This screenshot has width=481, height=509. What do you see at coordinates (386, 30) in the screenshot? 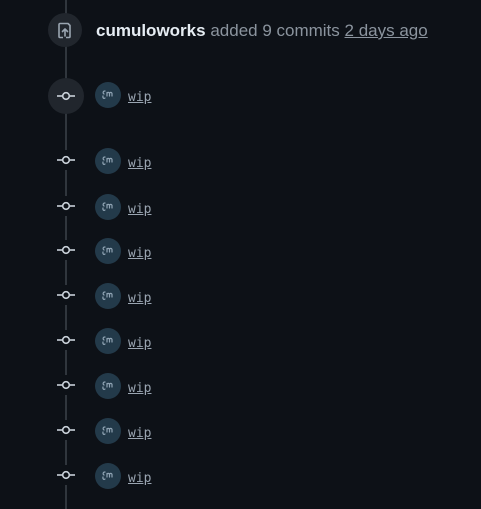
I see `event-timestamp: 2 days ago` at bounding box center [386, 30].